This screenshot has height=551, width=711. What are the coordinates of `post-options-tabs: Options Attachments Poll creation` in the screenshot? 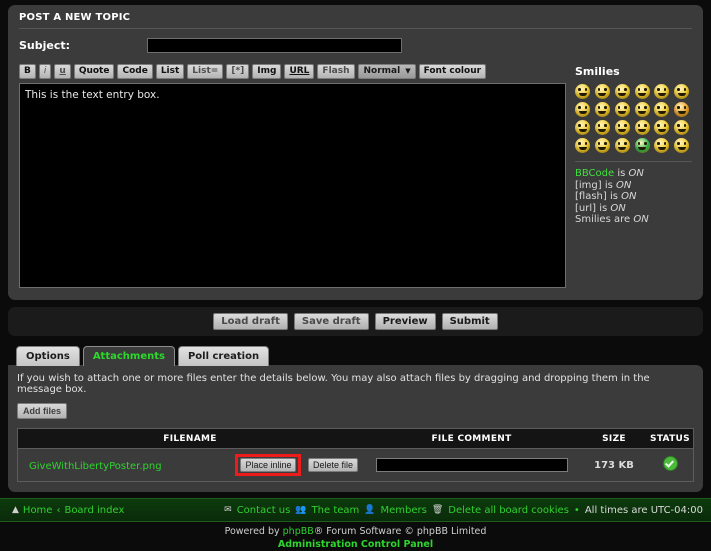 It's located at (363, 356).